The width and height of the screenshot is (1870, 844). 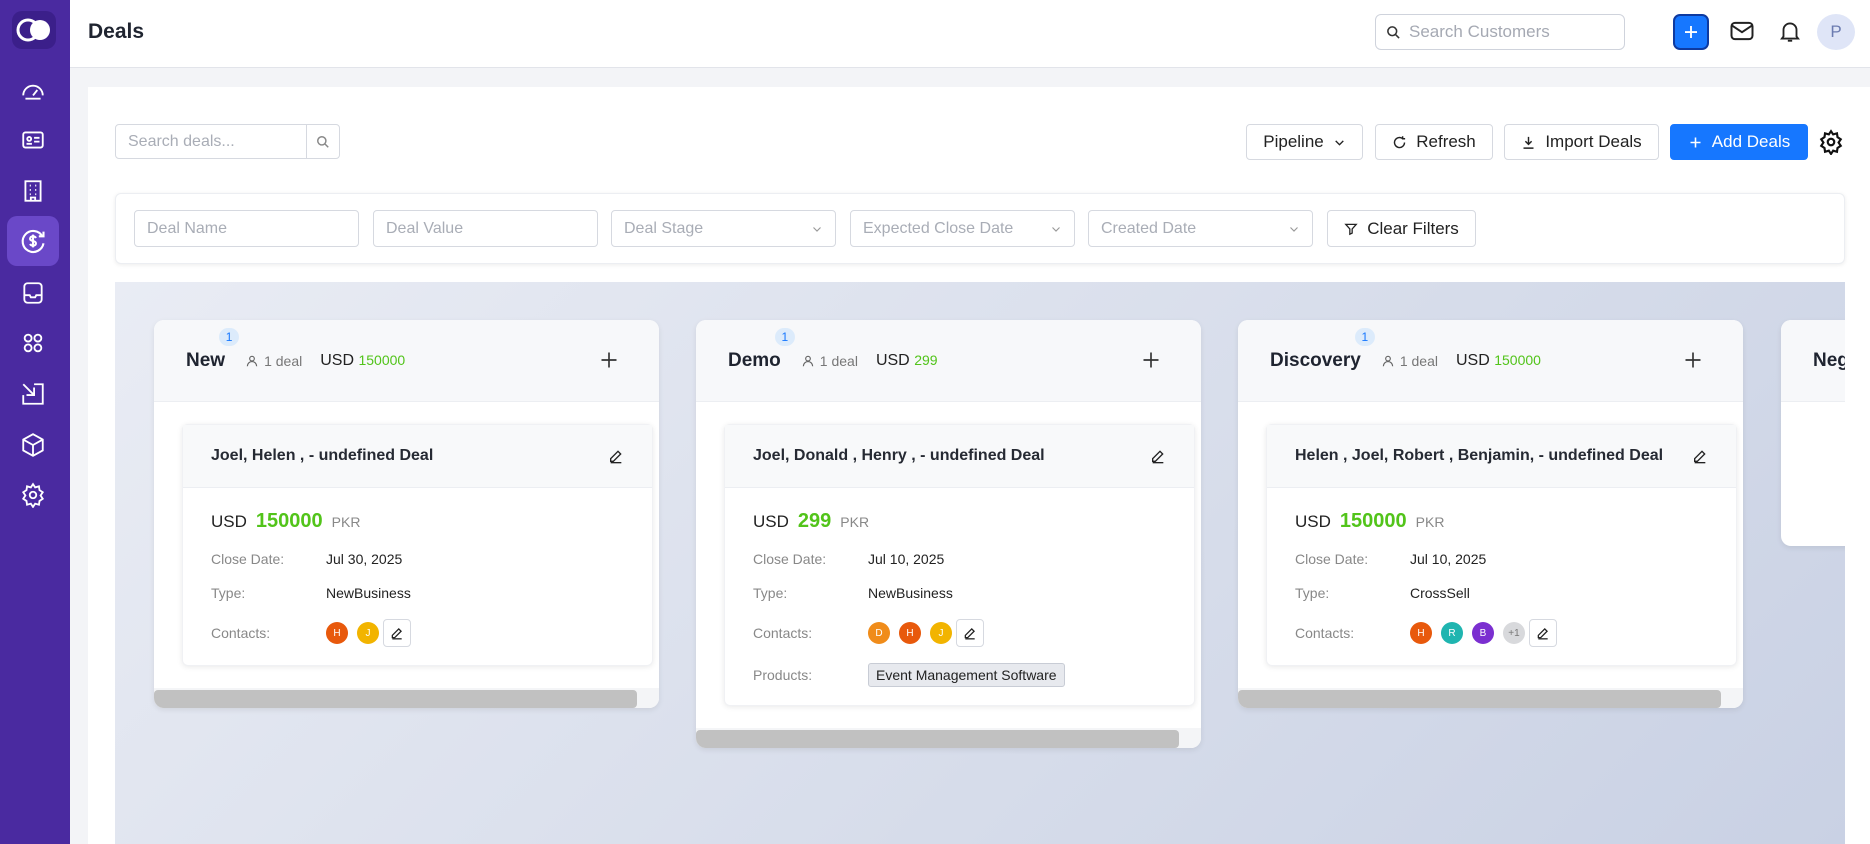 I want to click on contact-avatar: B, so click(x=1483, y=633).